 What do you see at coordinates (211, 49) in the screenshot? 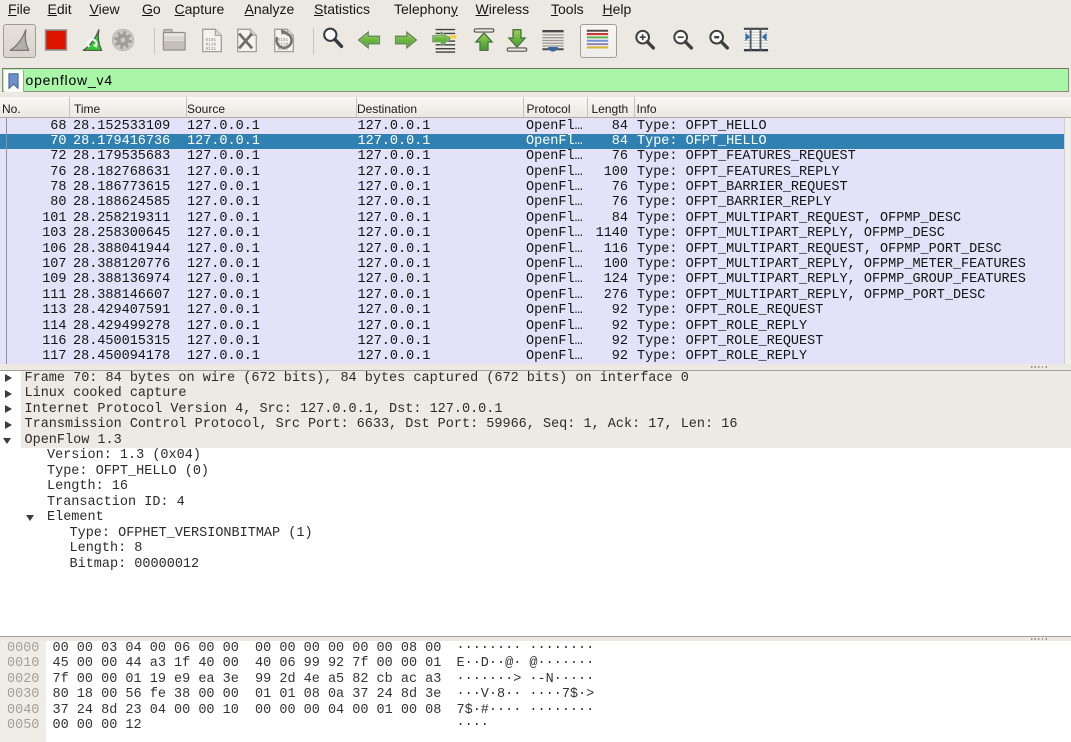
I see `svg-text: 0111` at bounding box center [211, 49].